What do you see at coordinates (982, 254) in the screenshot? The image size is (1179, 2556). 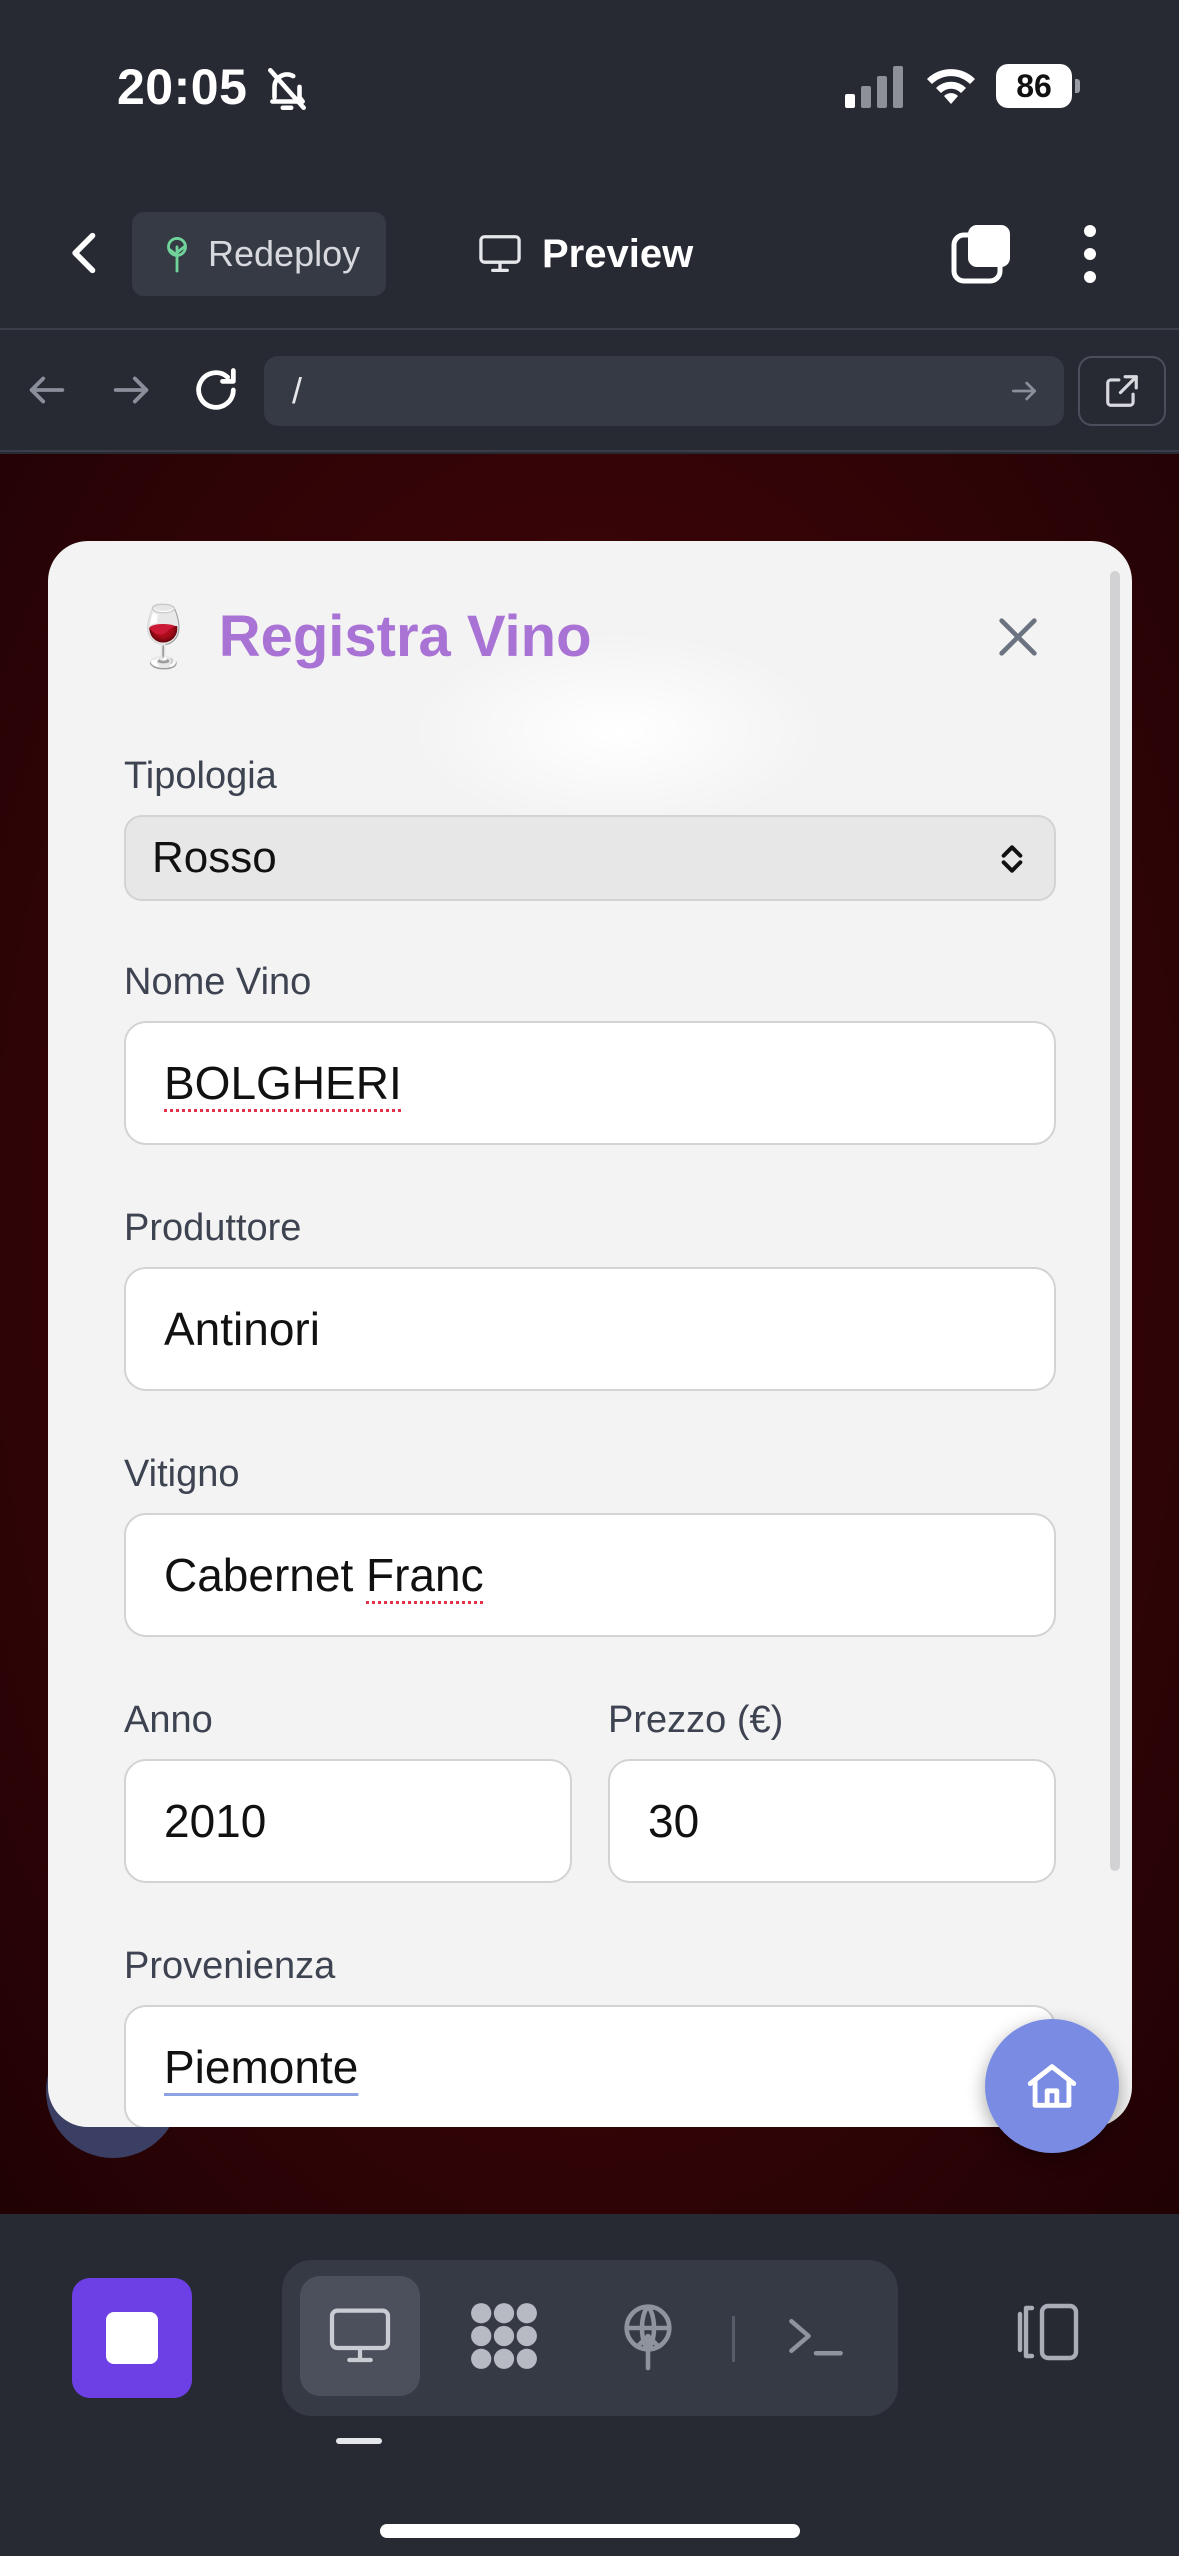 I see `tabs-icon` at bounding box center [982, 254].